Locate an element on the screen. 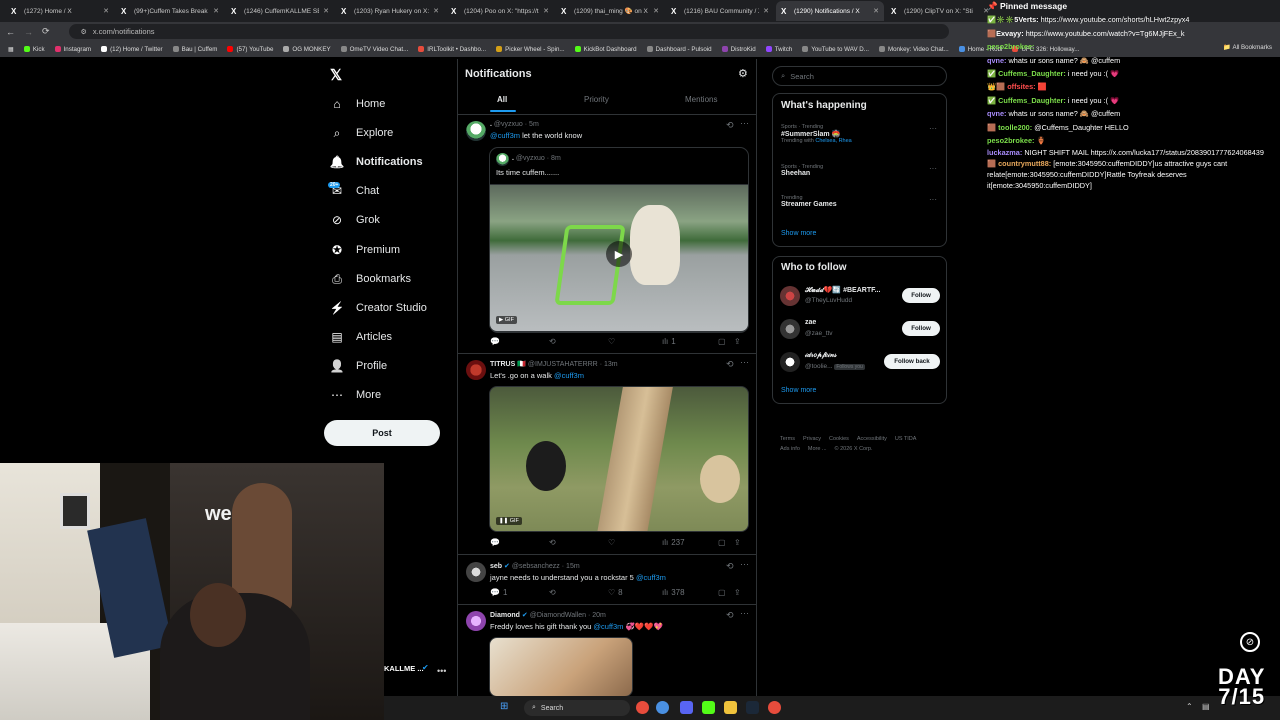 The height and width of the screenshot is (720, 1280). trend-item: Trending Streamer Games ··· is located at coordinates (861, 201).